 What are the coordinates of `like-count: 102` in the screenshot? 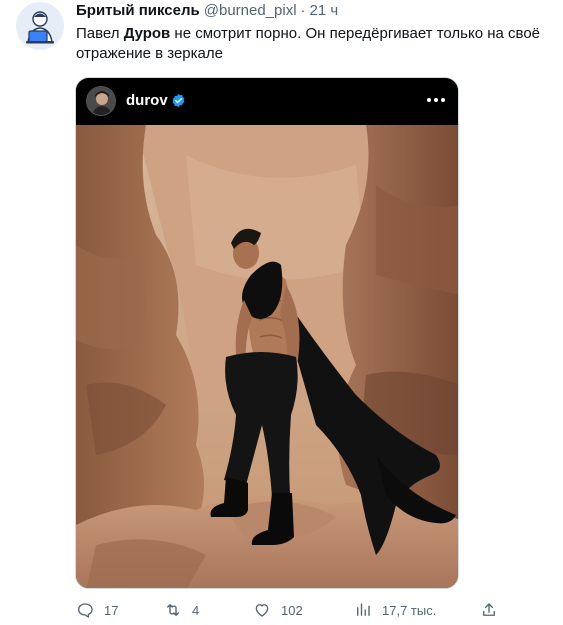 It's located at (292, 610).